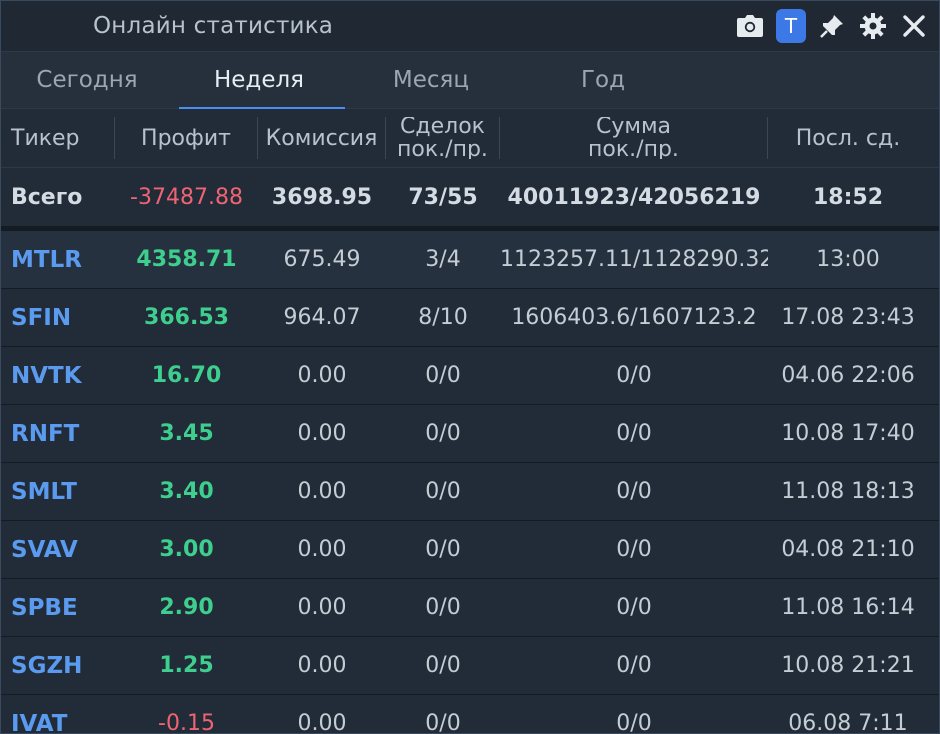  Describe the element at coordinates (470, 608) in the screenshot. I see `table-row: SPBE 2.90 0.00 0/0 0/0 11.08 16:14` at that location.